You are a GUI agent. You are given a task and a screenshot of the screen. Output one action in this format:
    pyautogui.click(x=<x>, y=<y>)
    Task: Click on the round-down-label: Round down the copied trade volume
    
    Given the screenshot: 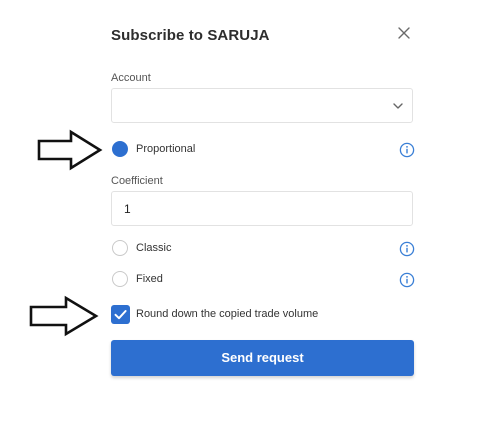 What is the action you would take?
    pyautogui.click(x=227, y=314)
    